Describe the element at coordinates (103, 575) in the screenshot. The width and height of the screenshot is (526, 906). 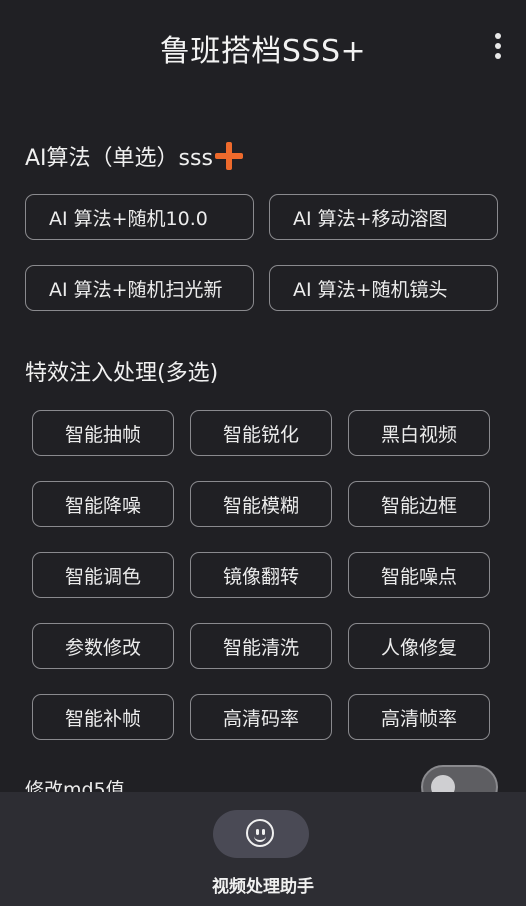
I see `fx-option: 智能调色` at that location.